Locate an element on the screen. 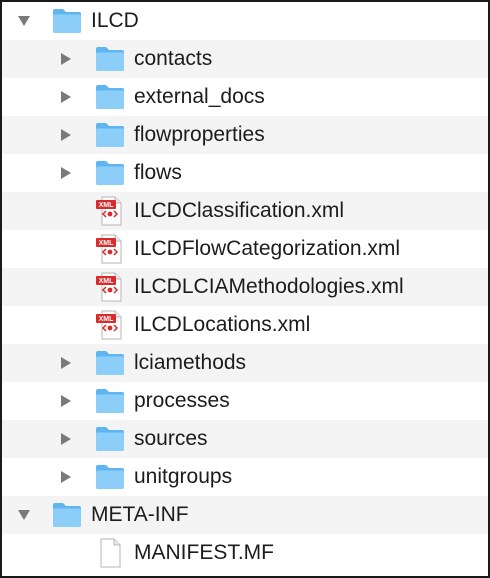 The height and width of the screenshot is (578, 490). tree-row-unitgroups: unitgroups is located at coordinates (245, 477).